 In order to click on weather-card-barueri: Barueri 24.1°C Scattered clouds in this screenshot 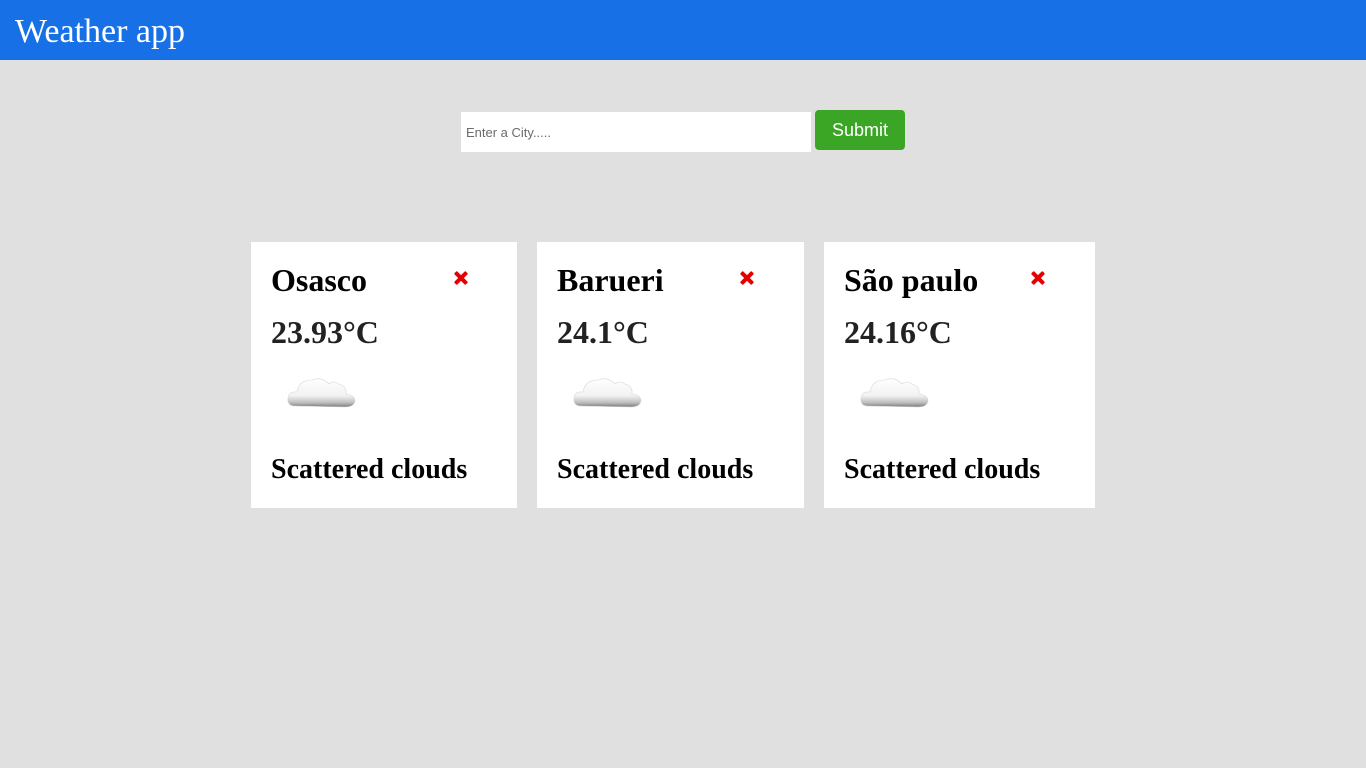, I will do `click(670, 375)`.